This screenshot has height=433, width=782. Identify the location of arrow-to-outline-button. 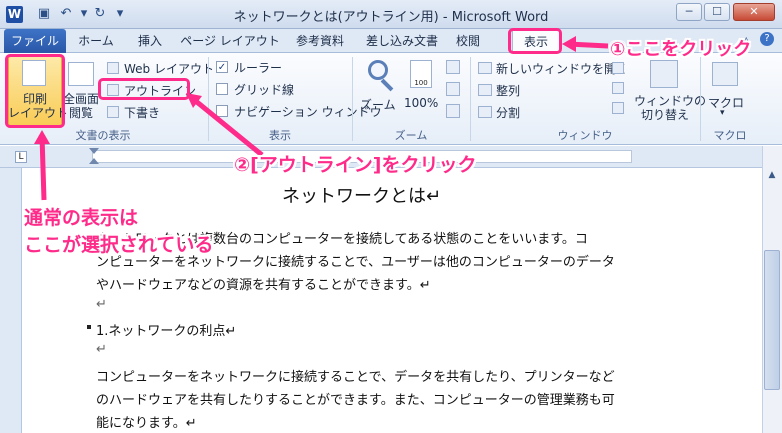
(227, 126).